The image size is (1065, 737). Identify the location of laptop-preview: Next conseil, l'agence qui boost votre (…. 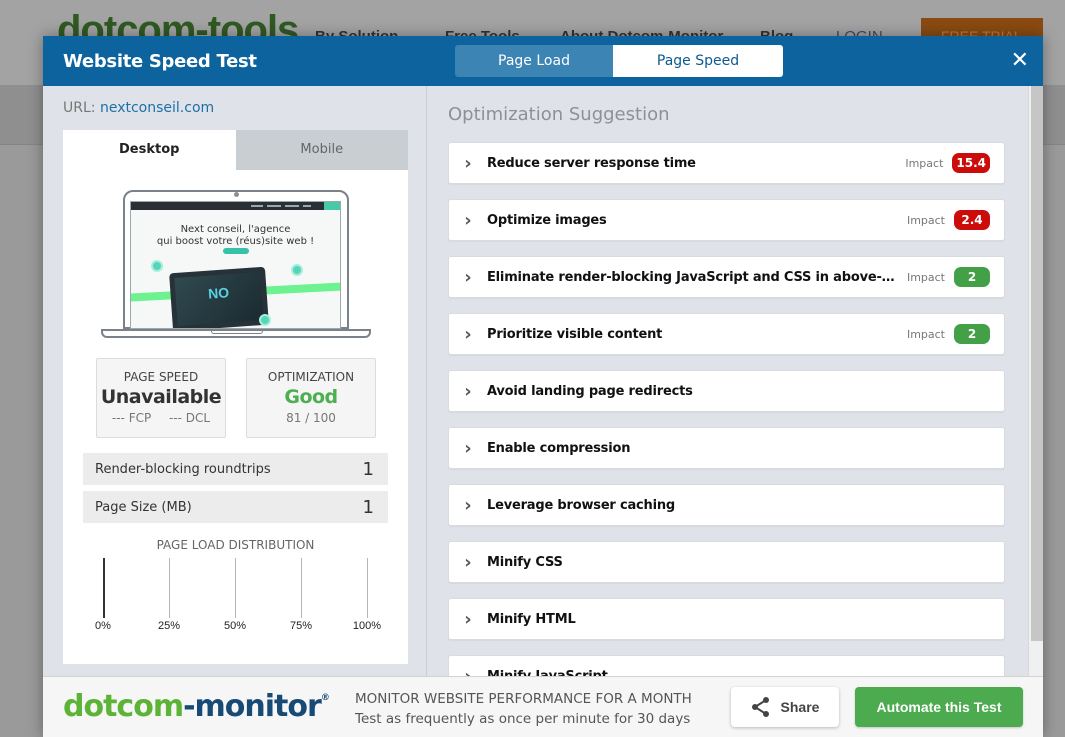
(236, 263).